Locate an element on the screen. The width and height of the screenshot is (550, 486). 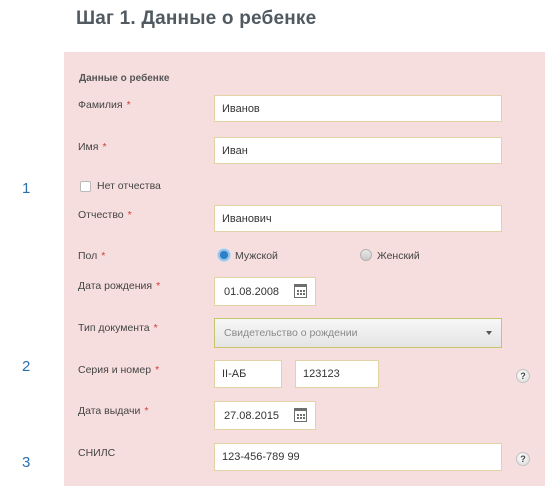
doc-type-label: Тип документа * is located at coordinates (118, 328).